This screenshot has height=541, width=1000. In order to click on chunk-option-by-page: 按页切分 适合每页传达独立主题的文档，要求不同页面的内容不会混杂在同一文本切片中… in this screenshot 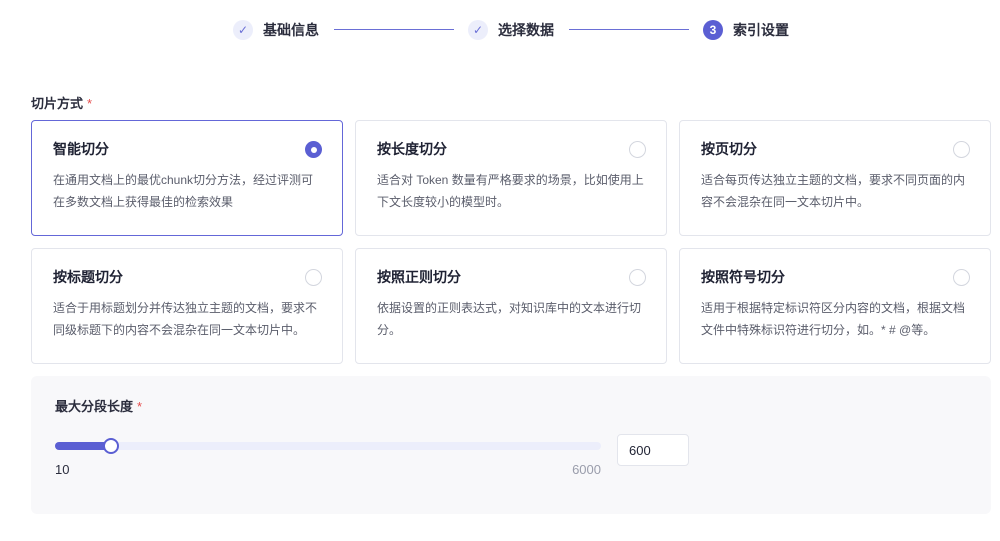, I will do `click(835, 178)`.